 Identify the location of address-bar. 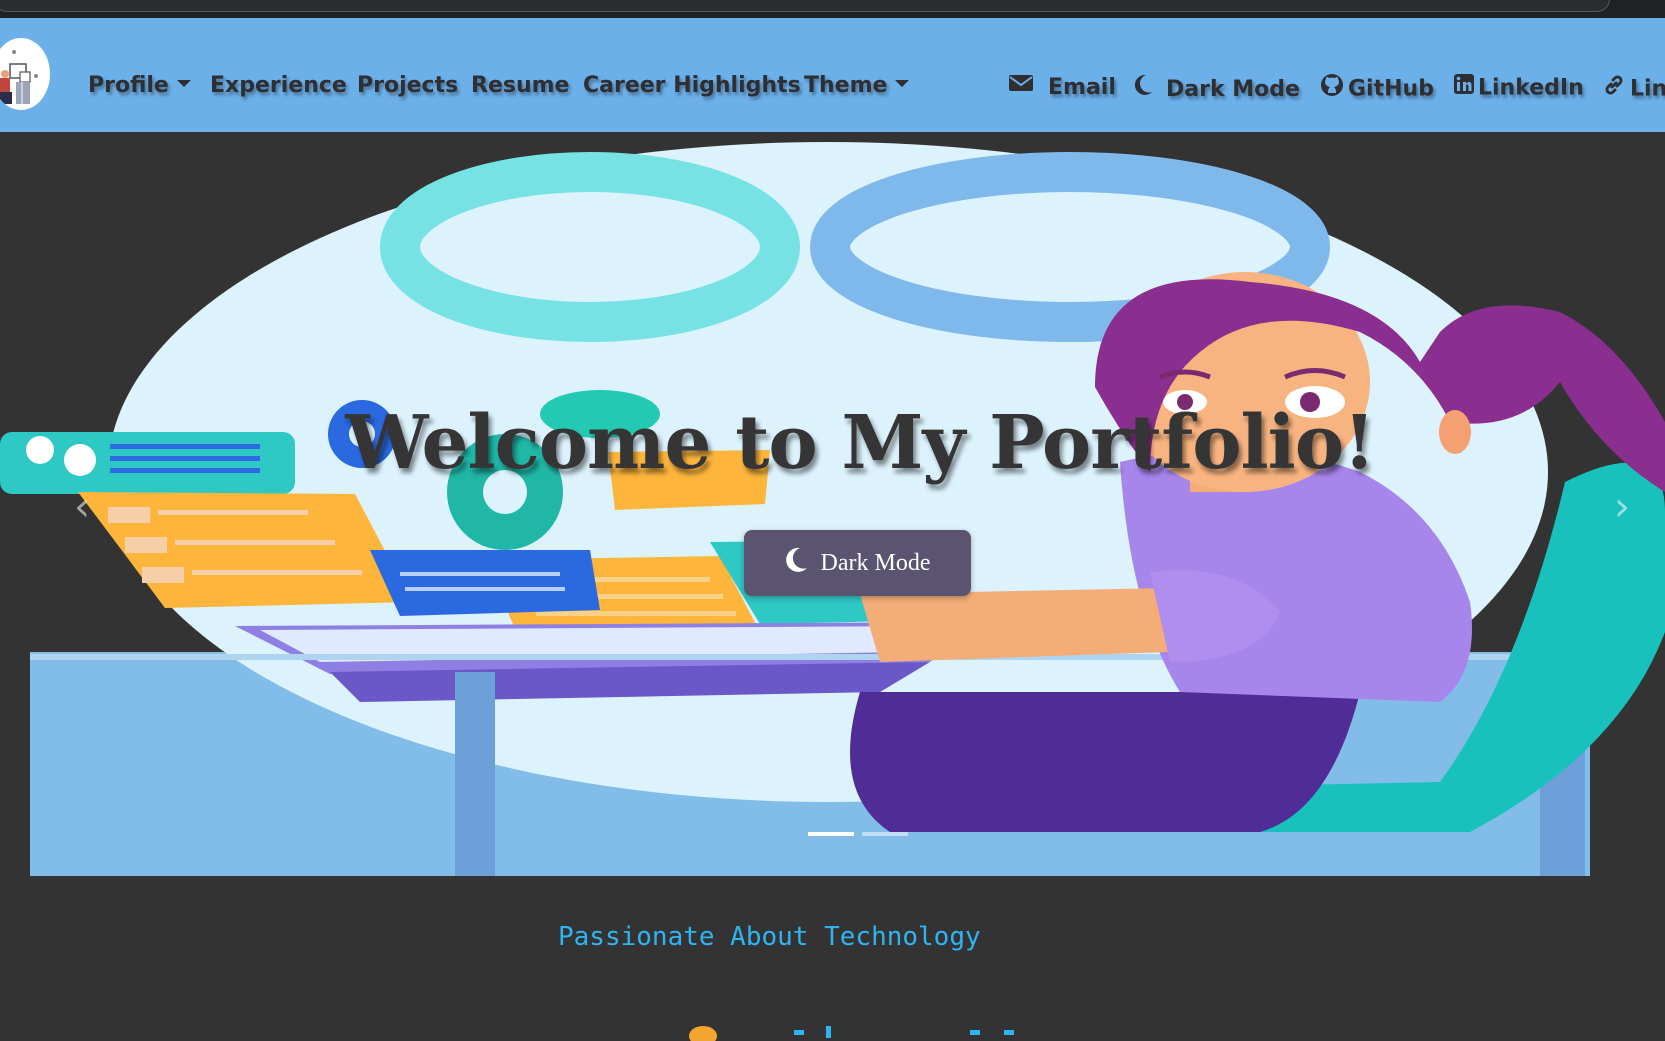
(805, 6).